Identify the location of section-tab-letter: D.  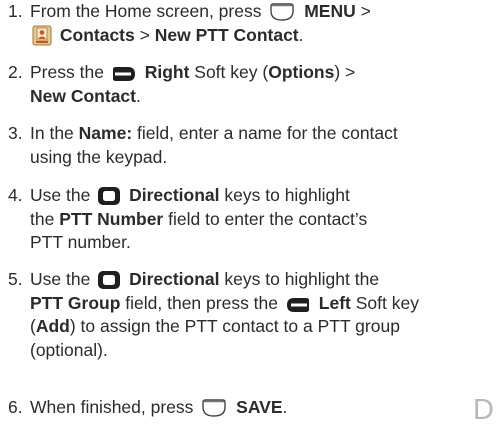
(483, 410).